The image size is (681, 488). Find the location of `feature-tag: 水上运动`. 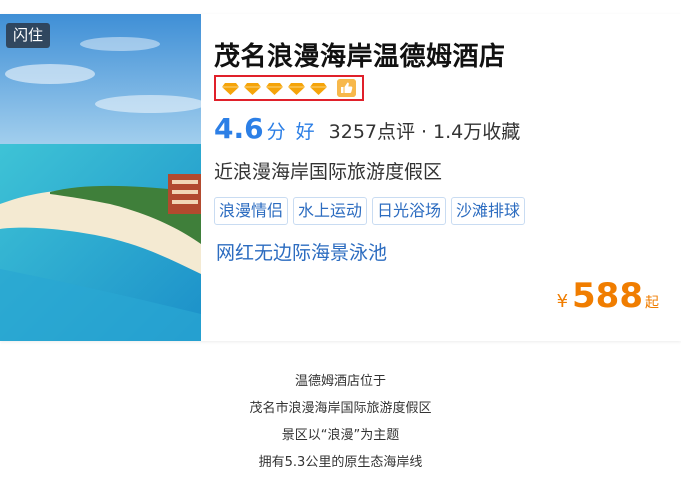

feature-tag: 水上运动 is located at coordinates (330, 211).